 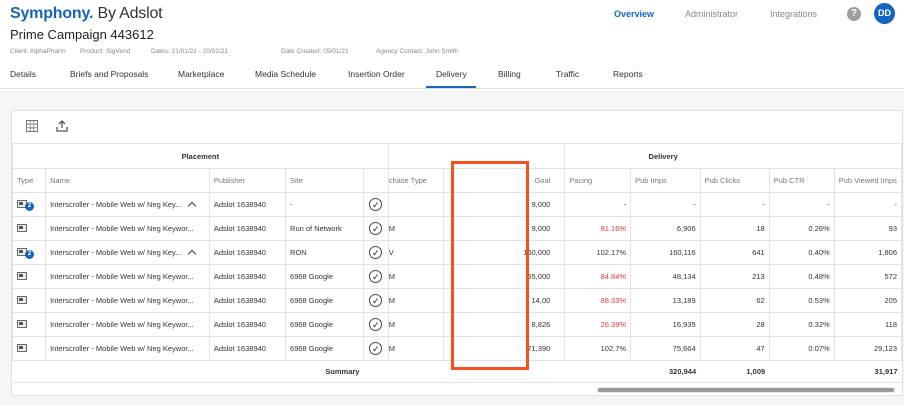 I want to click on count-badge: 2, so click(x=29, y=254).